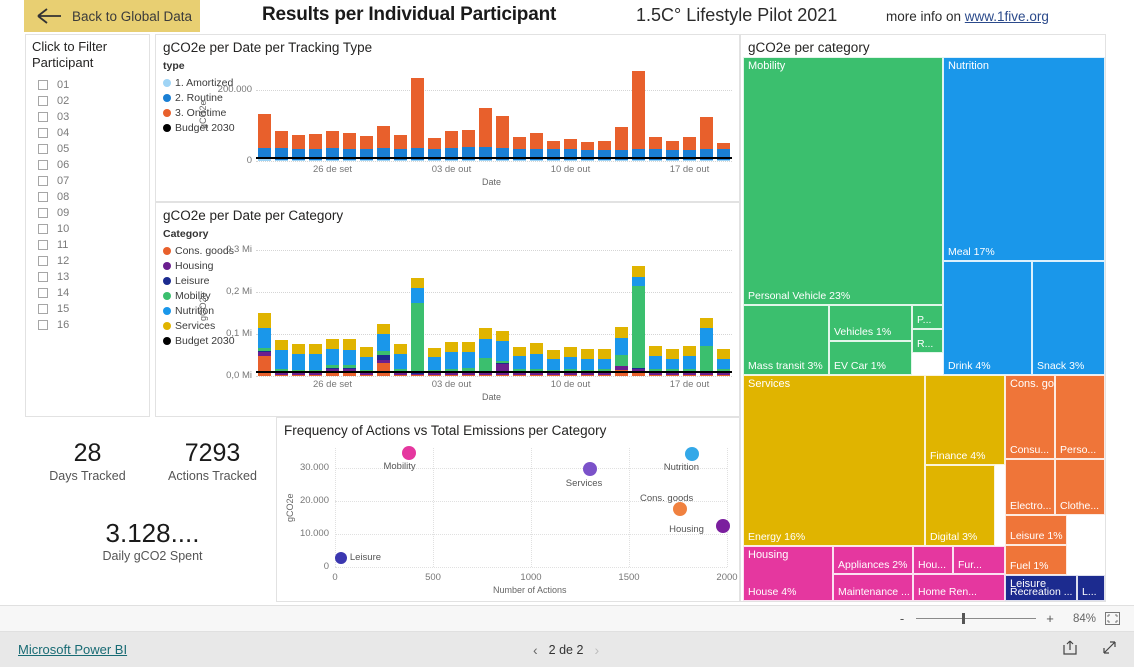 The height and width of the screenshot is (667, 1134). I want to click on fit-to-page-icon, so click(1112, 618).